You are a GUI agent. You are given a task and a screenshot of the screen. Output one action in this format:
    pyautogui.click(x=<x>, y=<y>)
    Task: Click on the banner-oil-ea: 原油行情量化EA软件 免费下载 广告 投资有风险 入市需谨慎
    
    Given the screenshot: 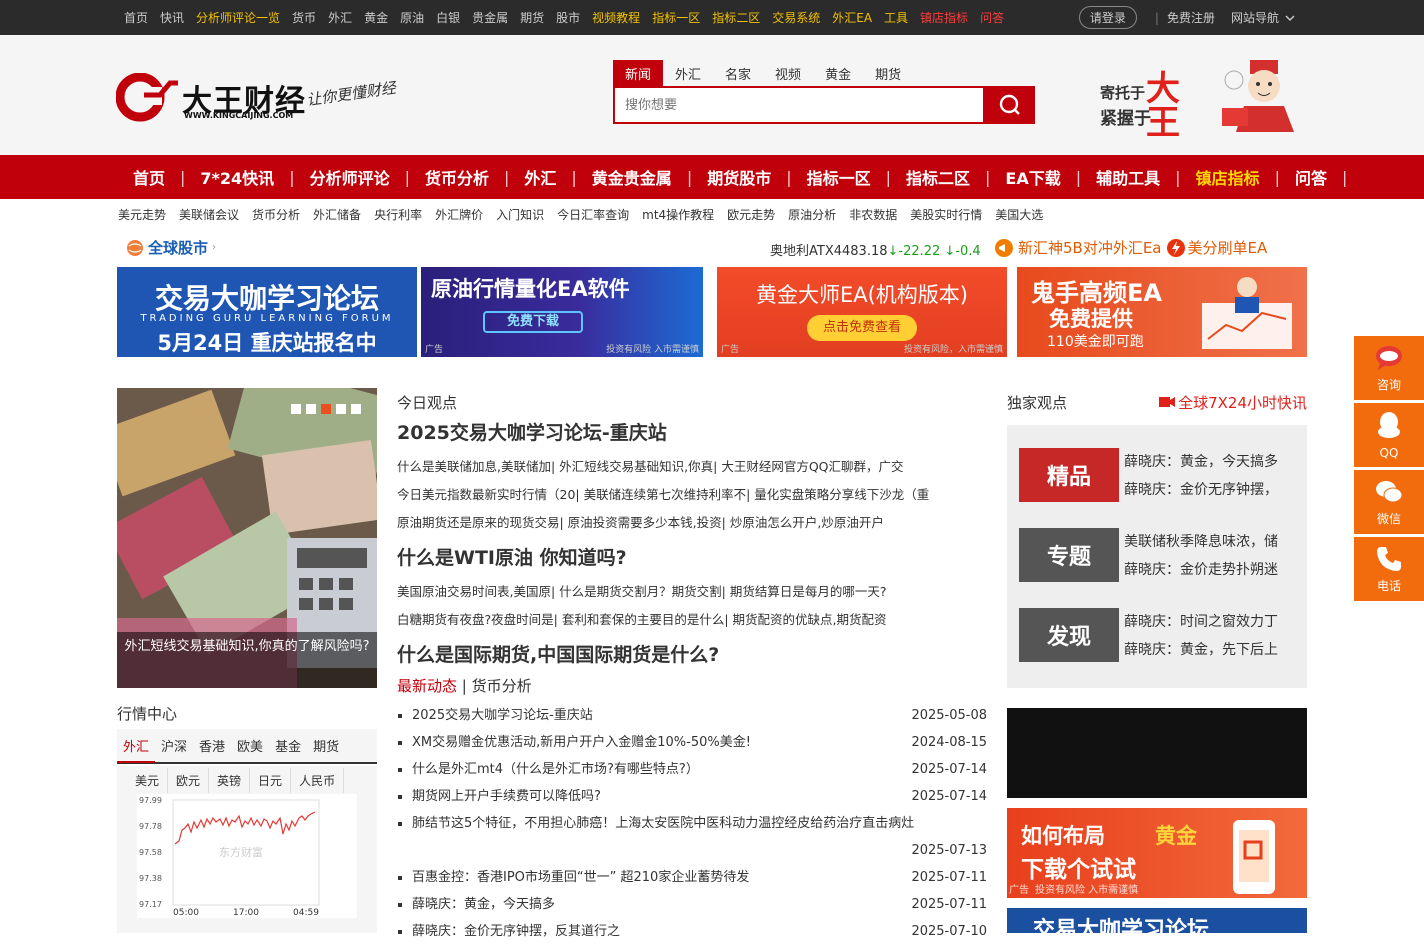 What is the action you would take?
    pyautogui.click(x=562, y=312)
    